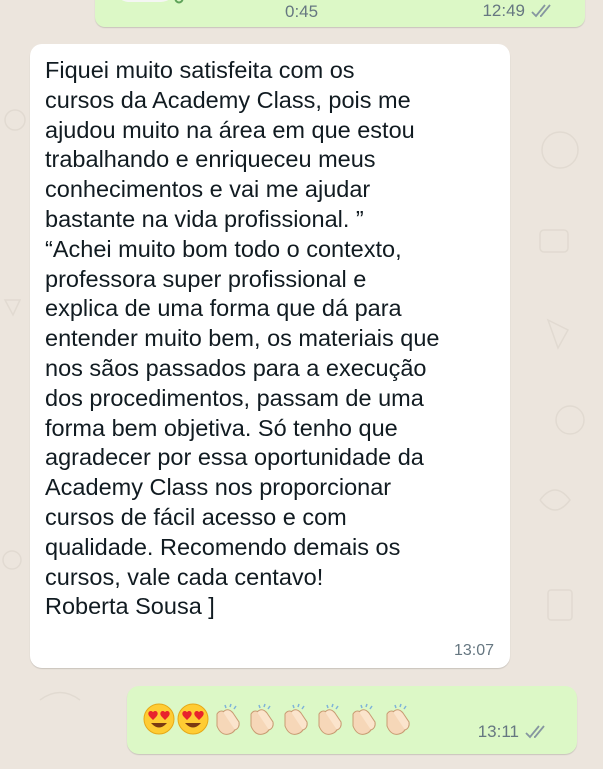 The image size is (603, 769). Describe the element at coordinates (302, 11) in the screenshot. I see `voice-duration: 0:45` at that location.